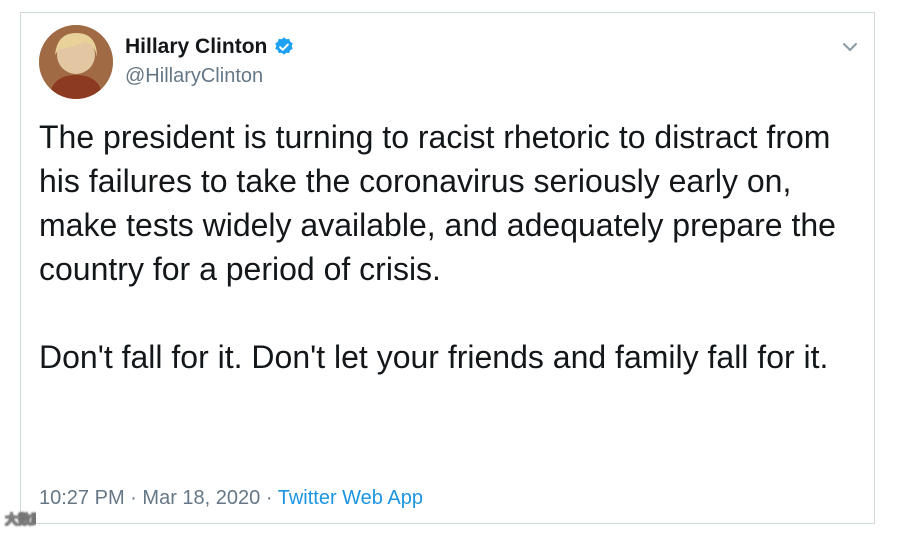 This screenshot has height=541, width=900. I want to click on author-display-name: Hillary Clinton, so click(196, 47).